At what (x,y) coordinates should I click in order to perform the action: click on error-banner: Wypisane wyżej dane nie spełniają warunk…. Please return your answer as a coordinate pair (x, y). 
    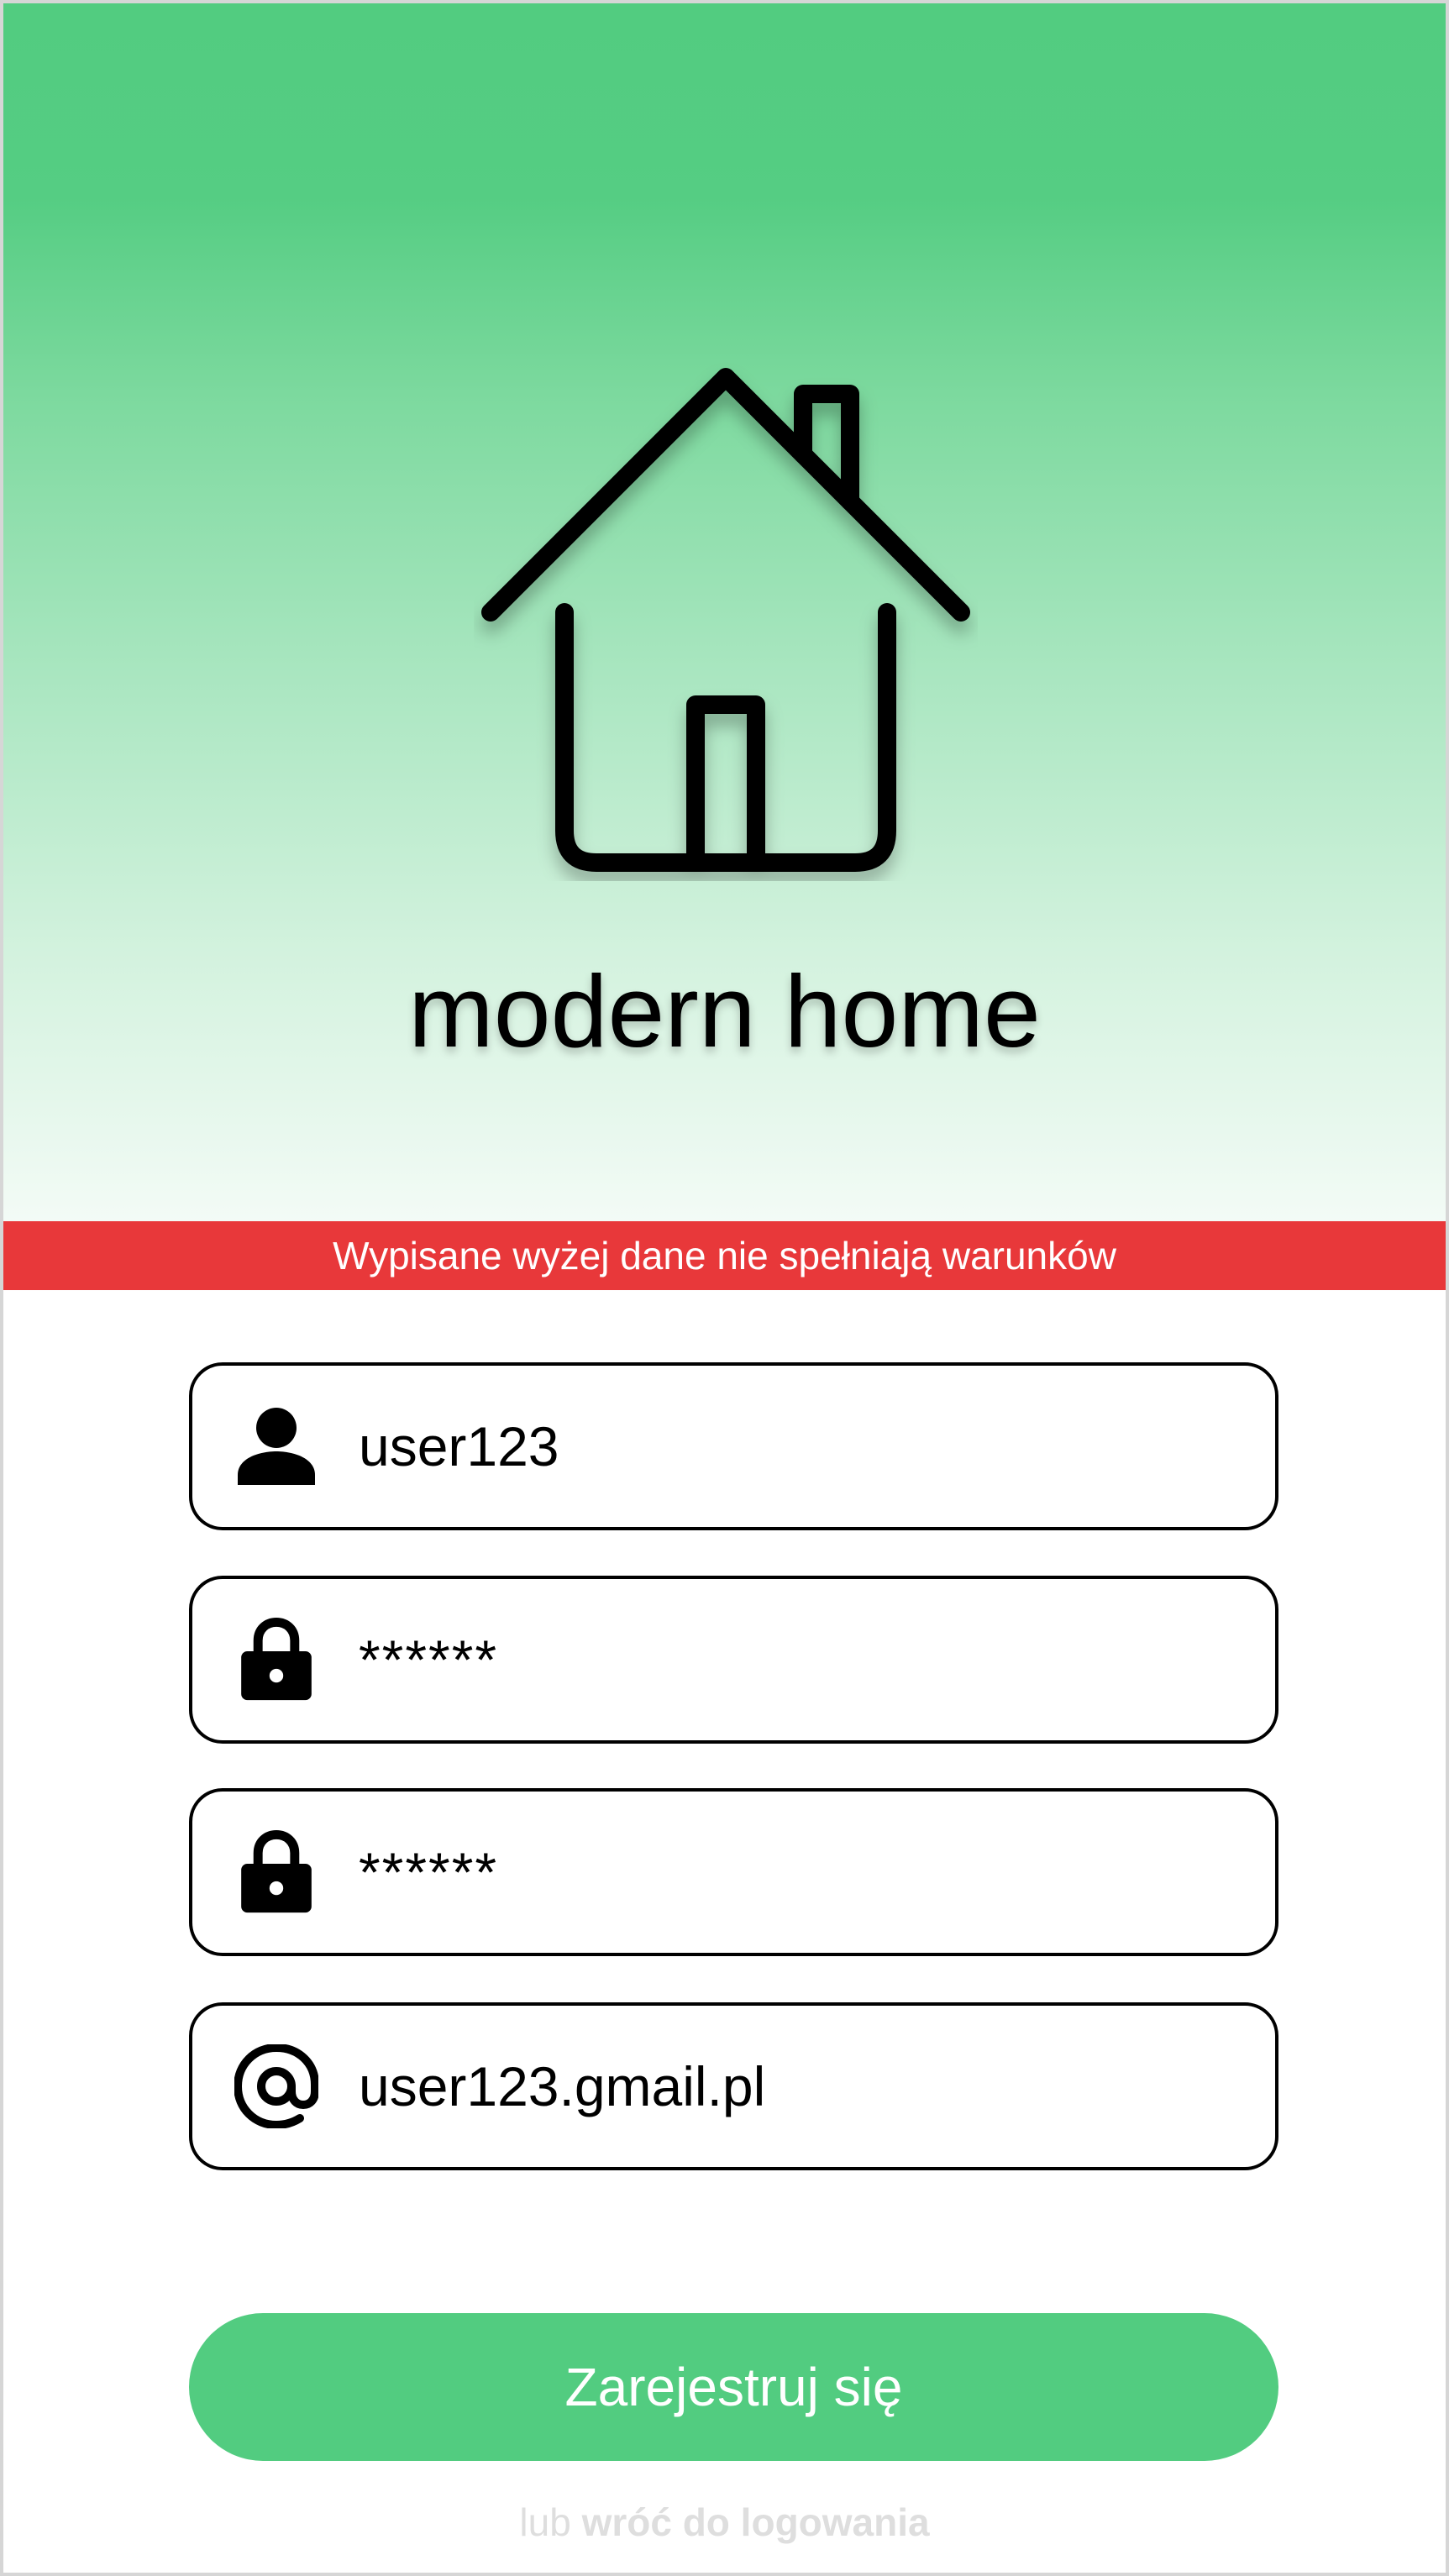
    Looking at the image, I should click on (724, 1255).